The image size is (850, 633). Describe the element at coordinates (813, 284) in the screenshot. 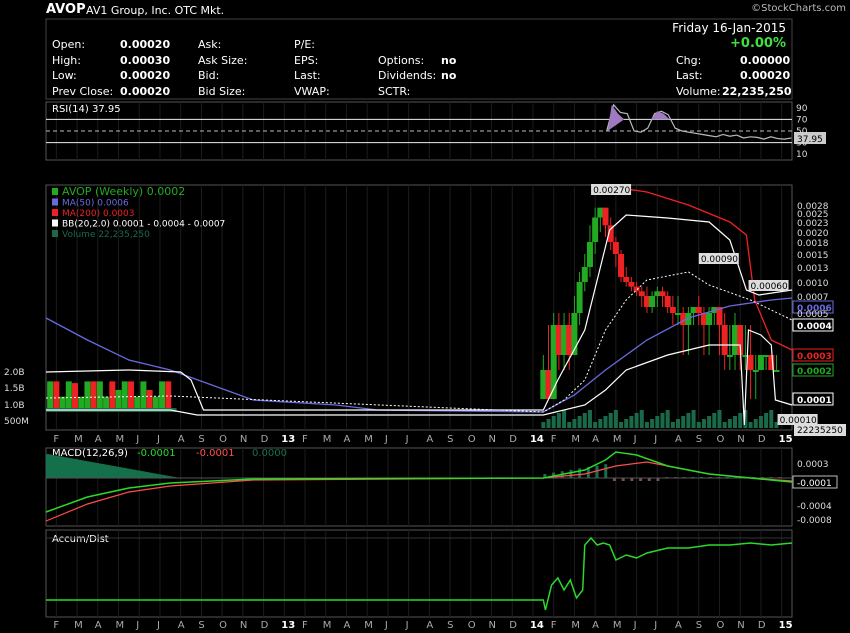

I see `price-y-tick: 0.0010` at that location.